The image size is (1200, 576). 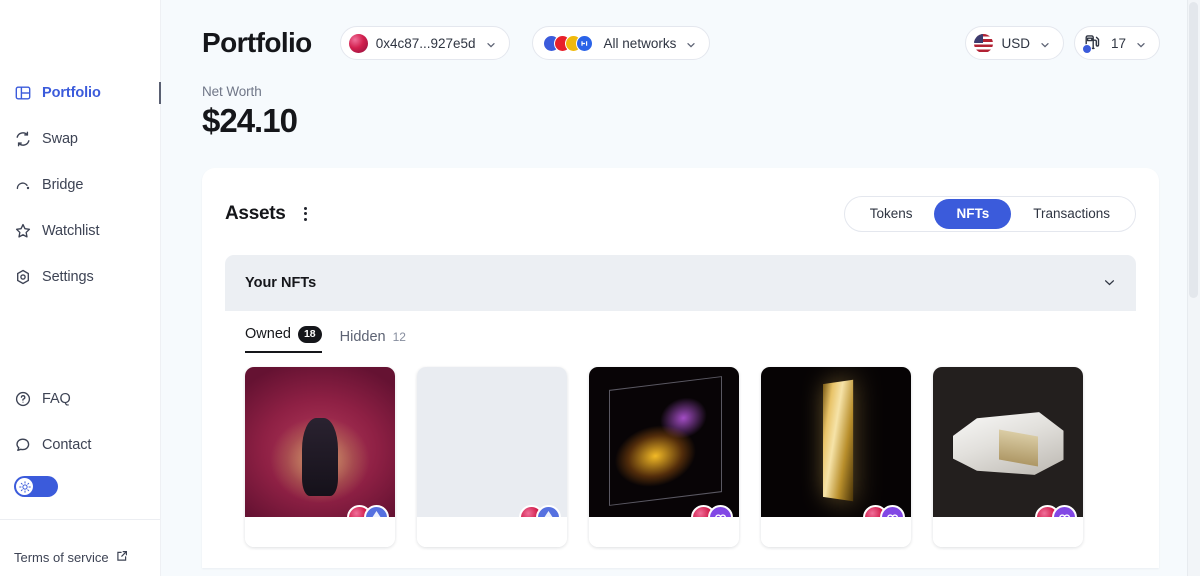 What do you see at coordinates (22, 185) in the screenshot?
I see `bridge-icon` at bounding box center [22, 185].